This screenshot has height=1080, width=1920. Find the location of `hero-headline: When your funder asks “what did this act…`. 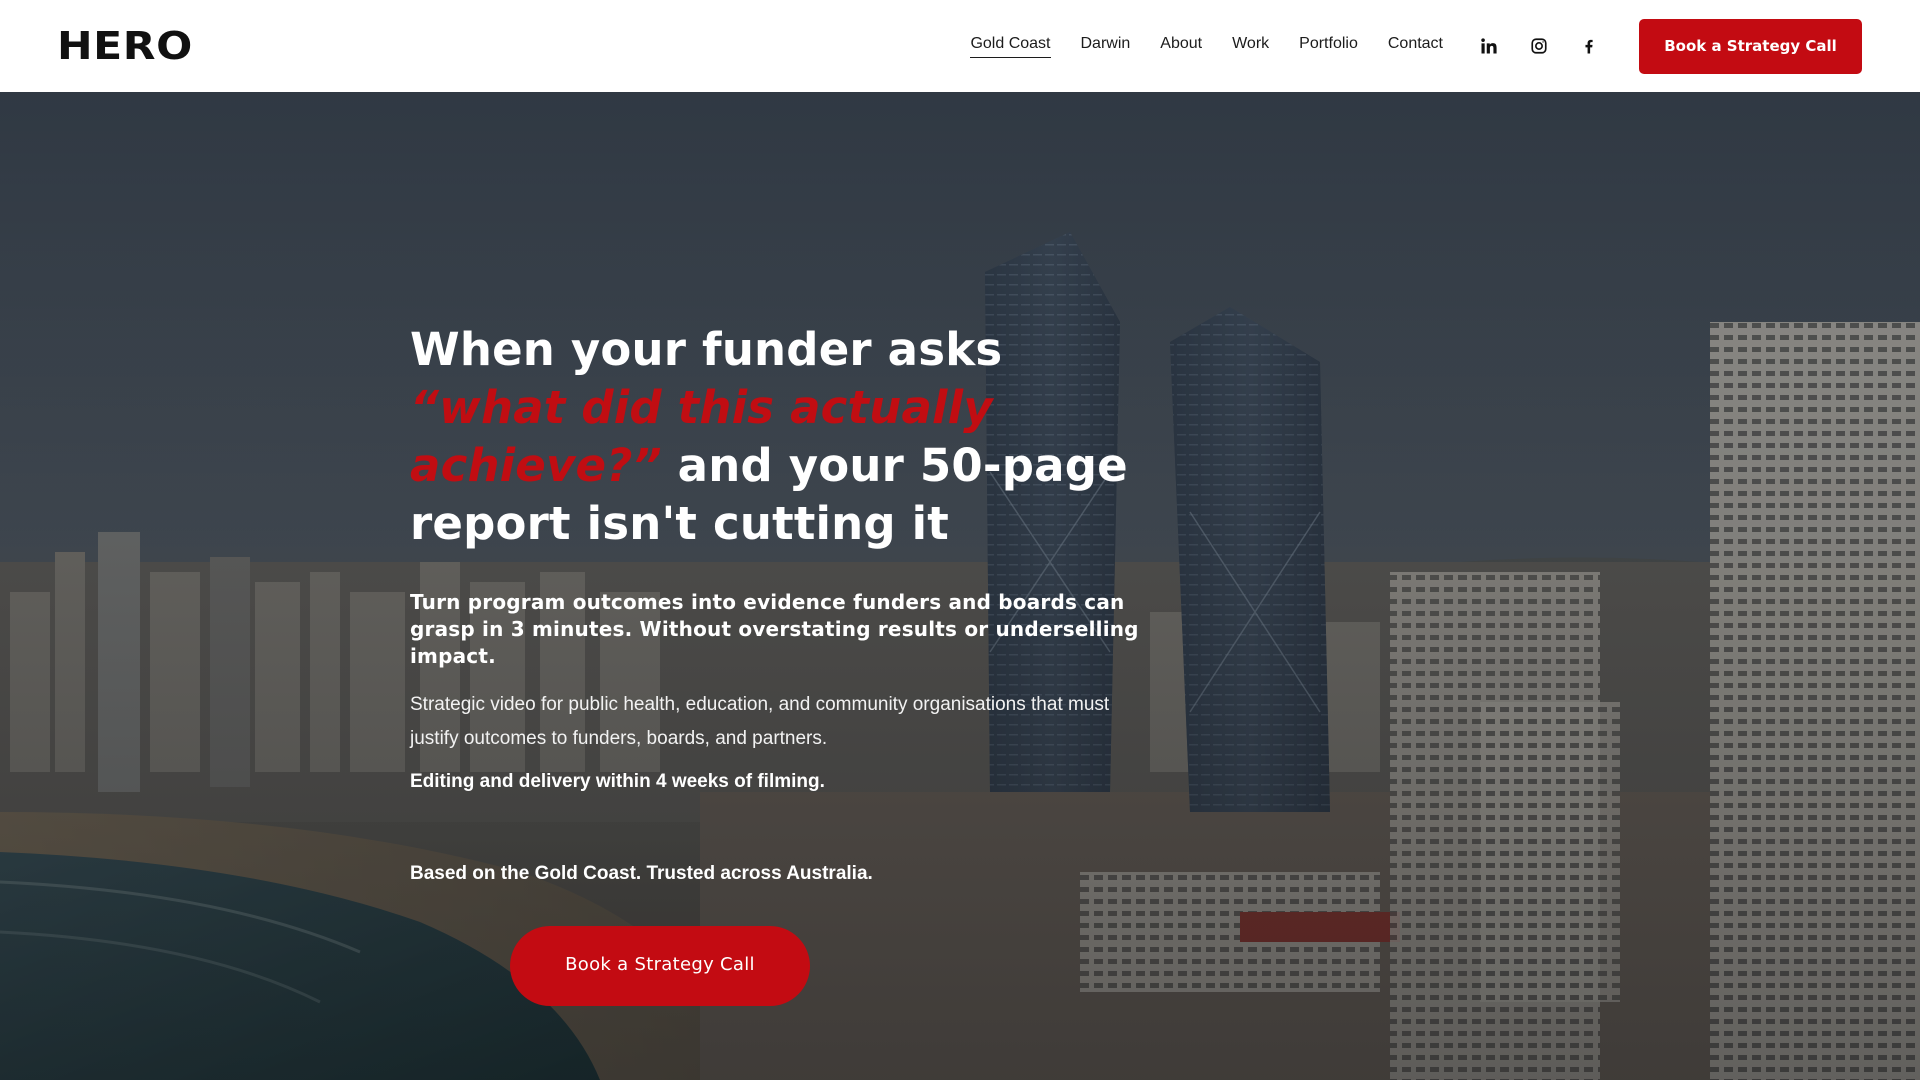

hero-headline: When your funder asks “what did this act… is located at coordinates (790, 437).